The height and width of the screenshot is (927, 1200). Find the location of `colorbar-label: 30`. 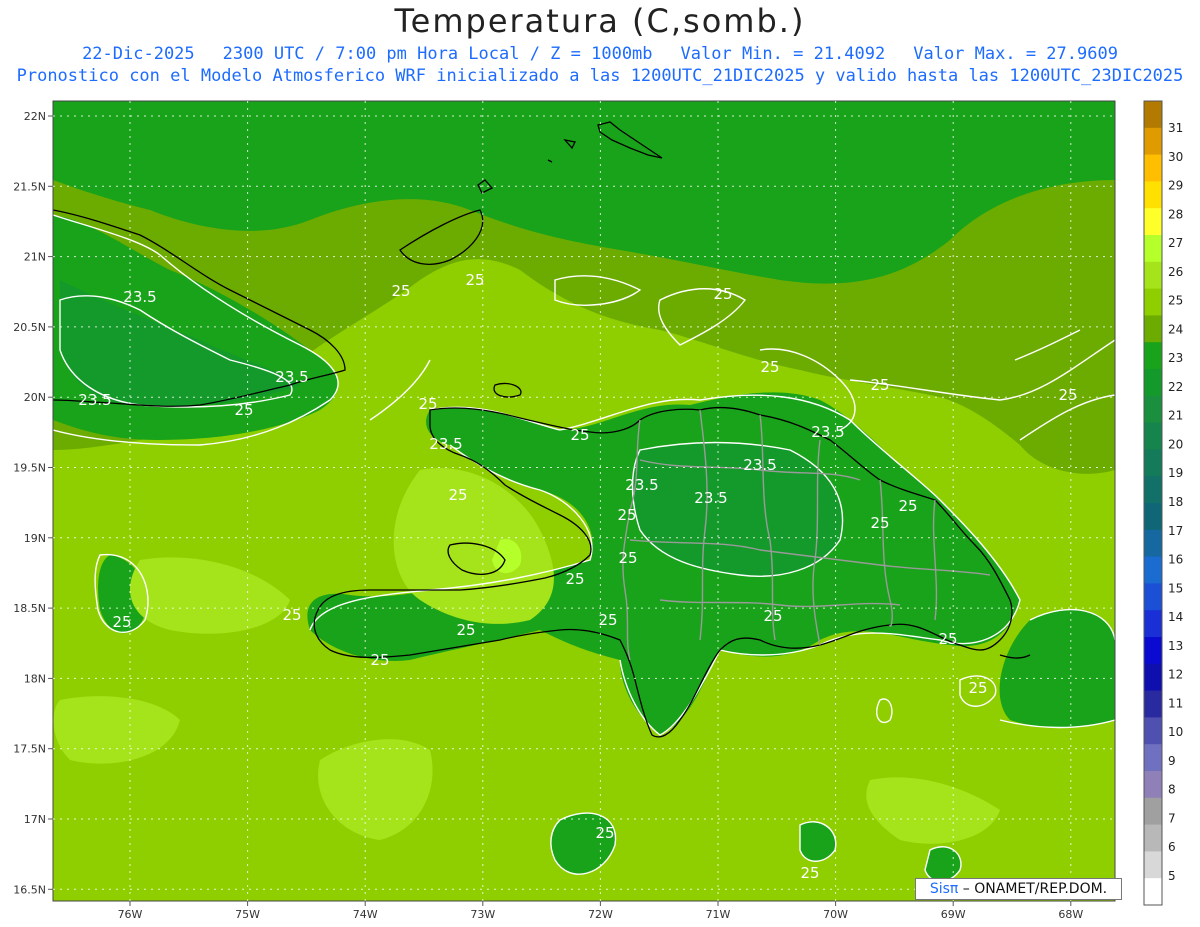

colorbar-label: 30 is located at coordinates (1175, 157).